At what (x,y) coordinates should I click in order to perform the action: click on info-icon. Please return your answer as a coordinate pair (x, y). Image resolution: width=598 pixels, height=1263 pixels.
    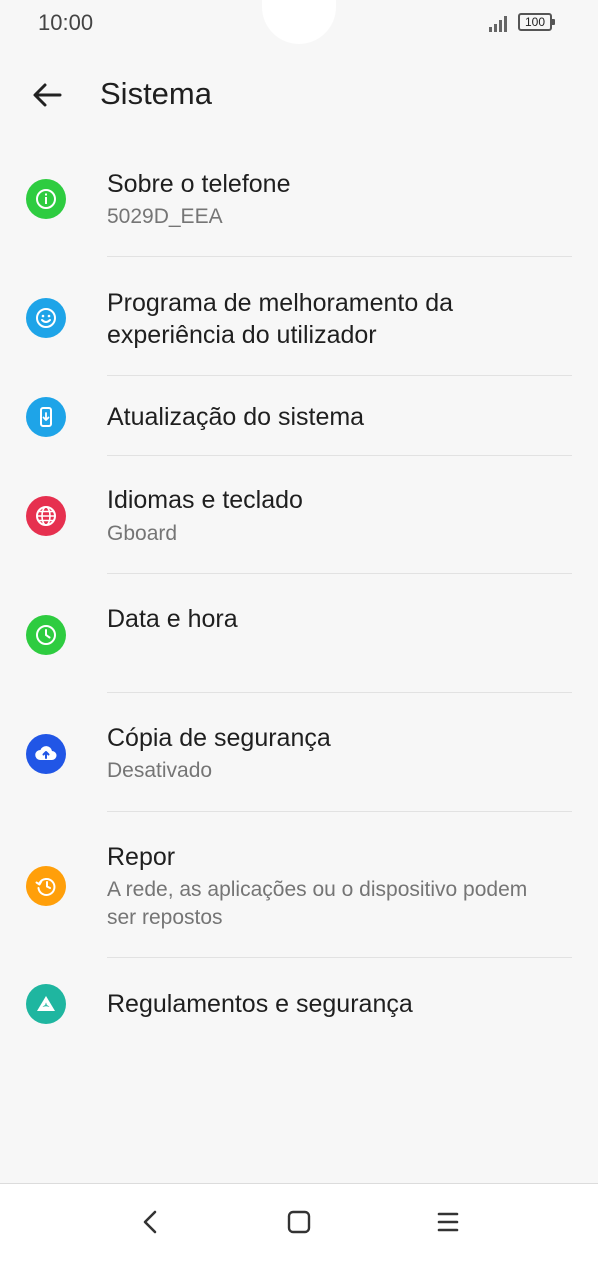
    Looking at the image, I should click on (46, 199).